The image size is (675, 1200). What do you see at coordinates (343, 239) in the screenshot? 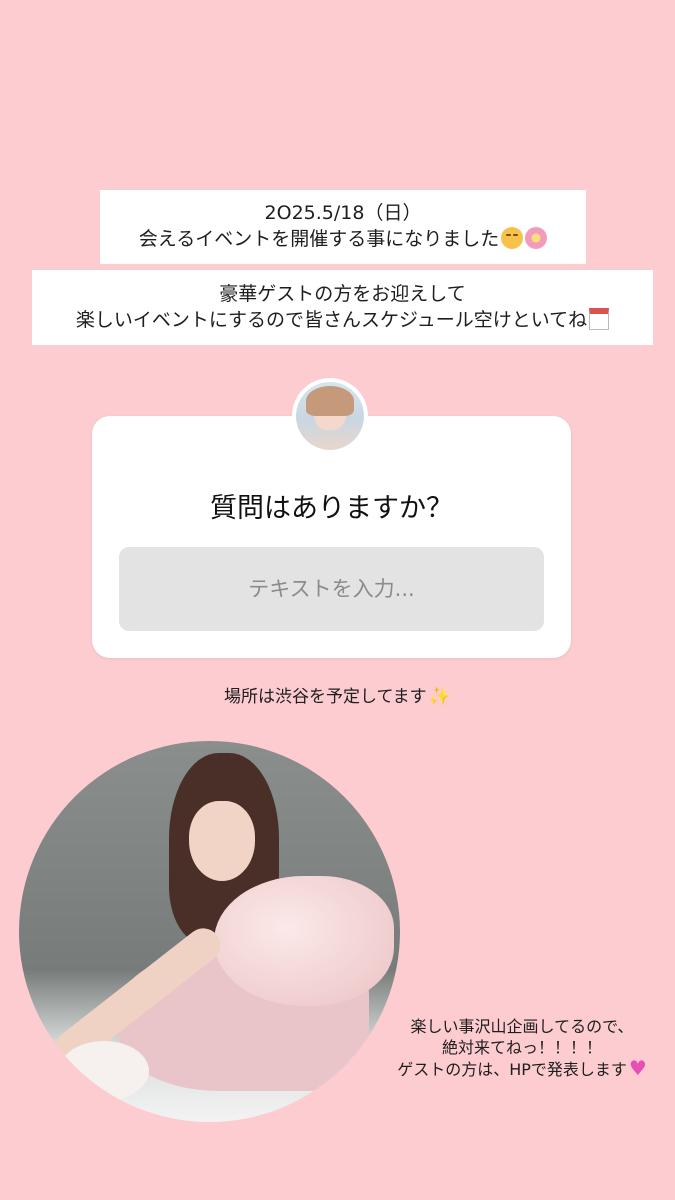
I see `caption-announcement-line: 会えるイベントを開催する事になりました` at bounding box center [343, 239].